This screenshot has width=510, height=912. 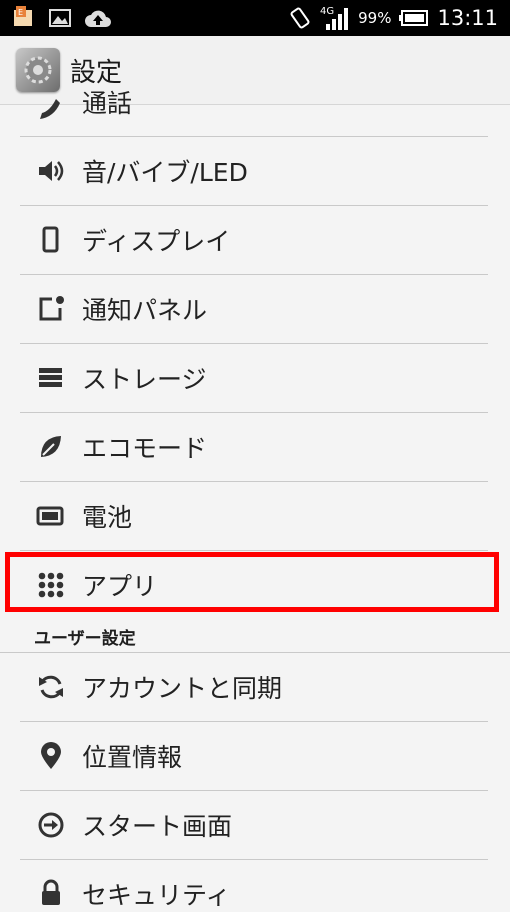 What do you see at coordinates (327, 11) in the screenshot?
I see `svg-text: 4G` at bounding box center [327, 11].